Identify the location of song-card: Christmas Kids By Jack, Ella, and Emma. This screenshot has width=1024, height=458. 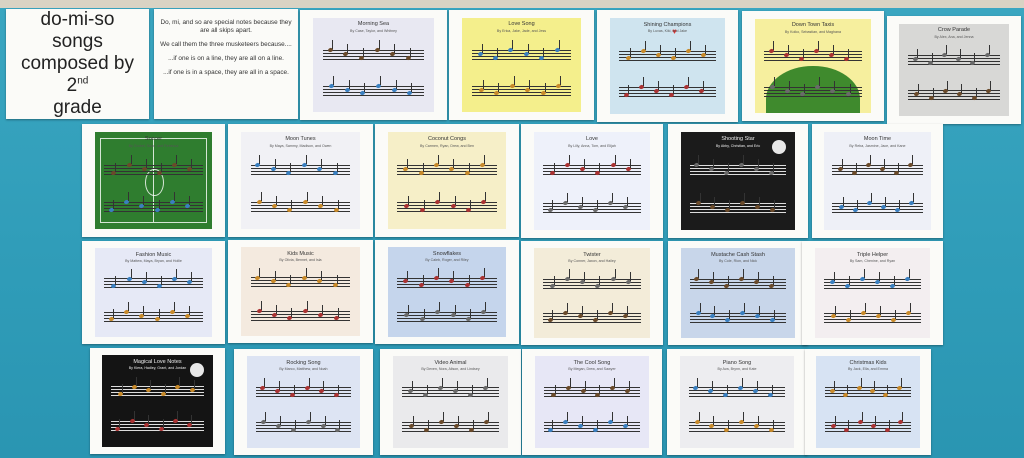
(868, 402).